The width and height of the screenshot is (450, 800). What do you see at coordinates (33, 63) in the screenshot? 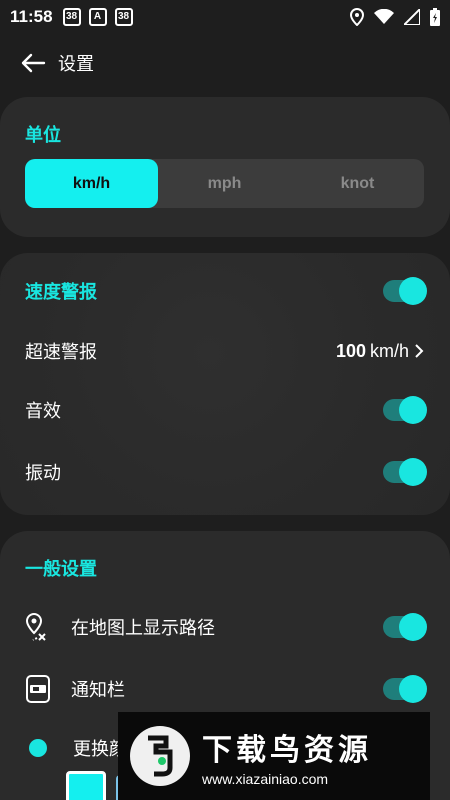
I see `back-arrow-icon` at bounding box center [33, 63].